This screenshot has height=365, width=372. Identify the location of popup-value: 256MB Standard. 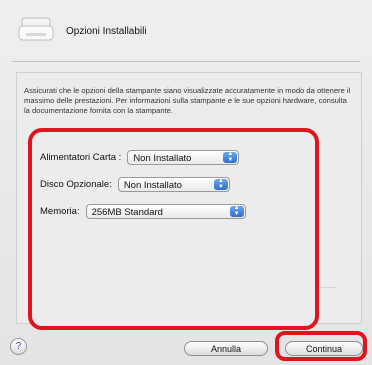
(127, 212).